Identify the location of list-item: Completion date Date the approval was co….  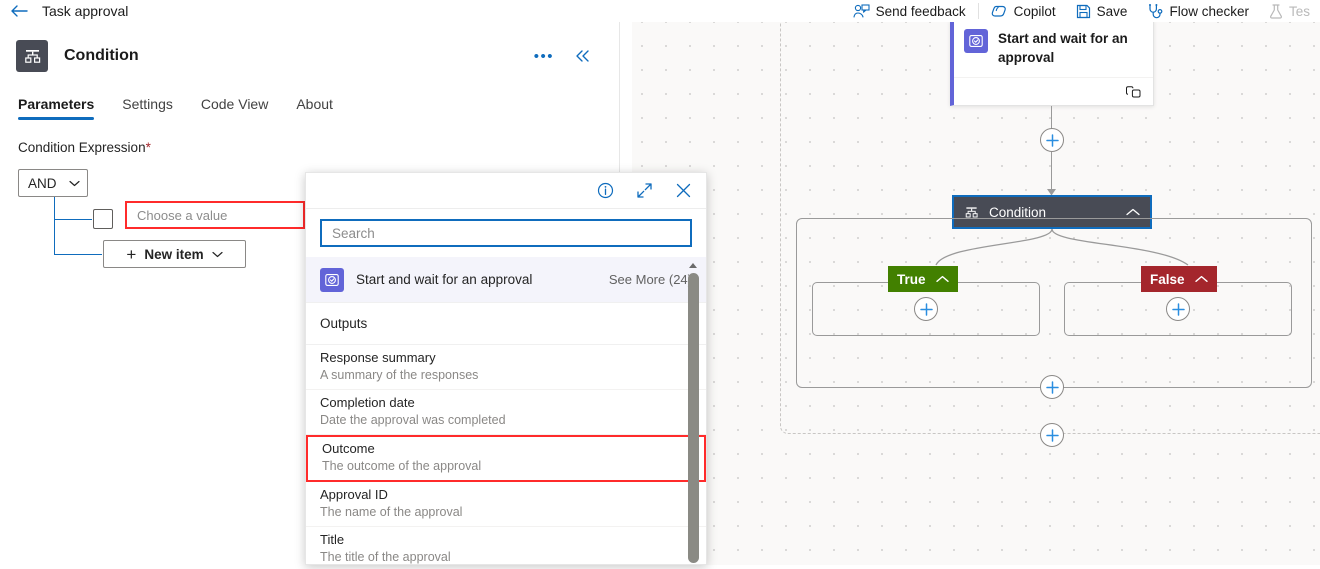
(506, 412).